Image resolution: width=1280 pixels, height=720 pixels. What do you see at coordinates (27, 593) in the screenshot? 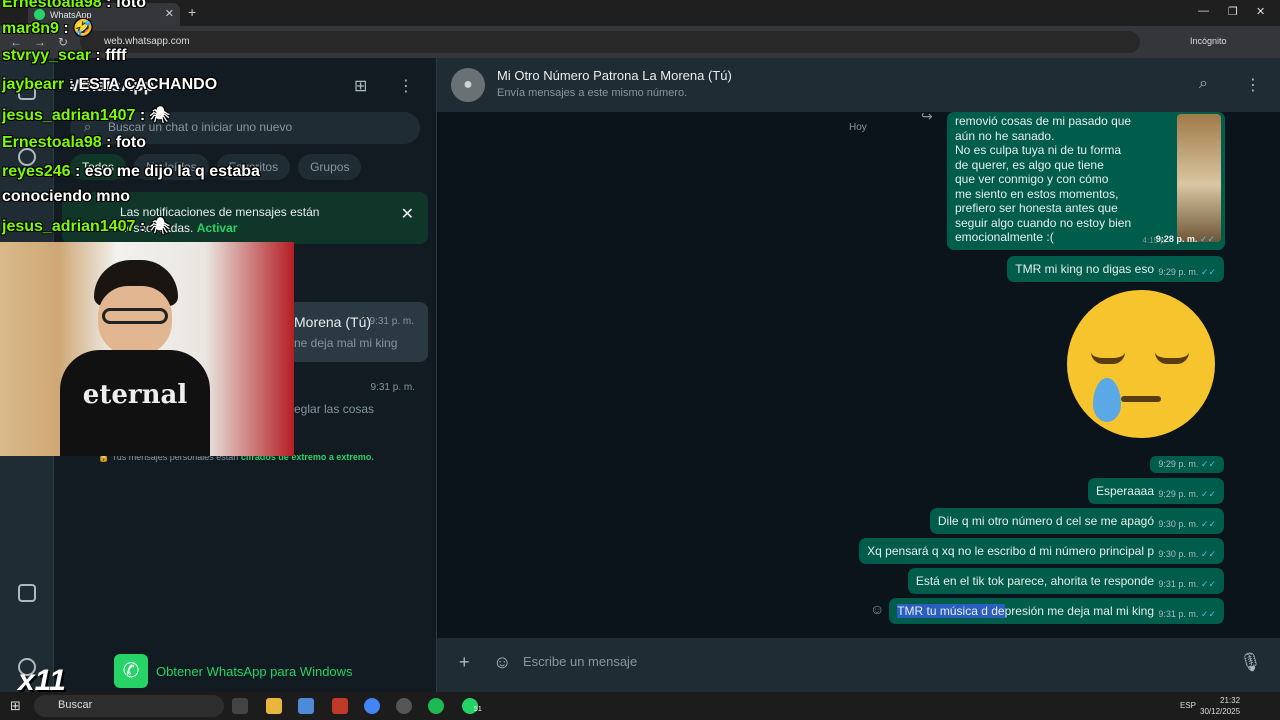
I see `media-icon` at bounding box center [27, 593].